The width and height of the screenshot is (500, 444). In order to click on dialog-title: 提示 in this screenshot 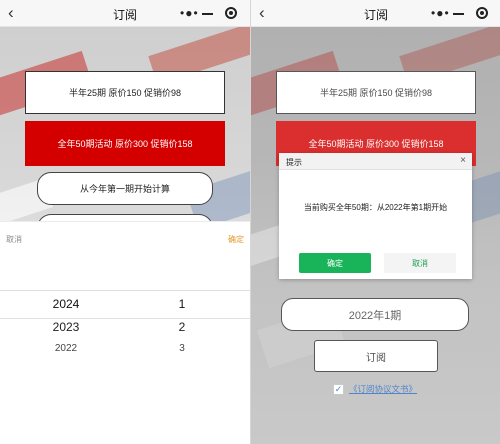, I will do `click(294, 162)`.